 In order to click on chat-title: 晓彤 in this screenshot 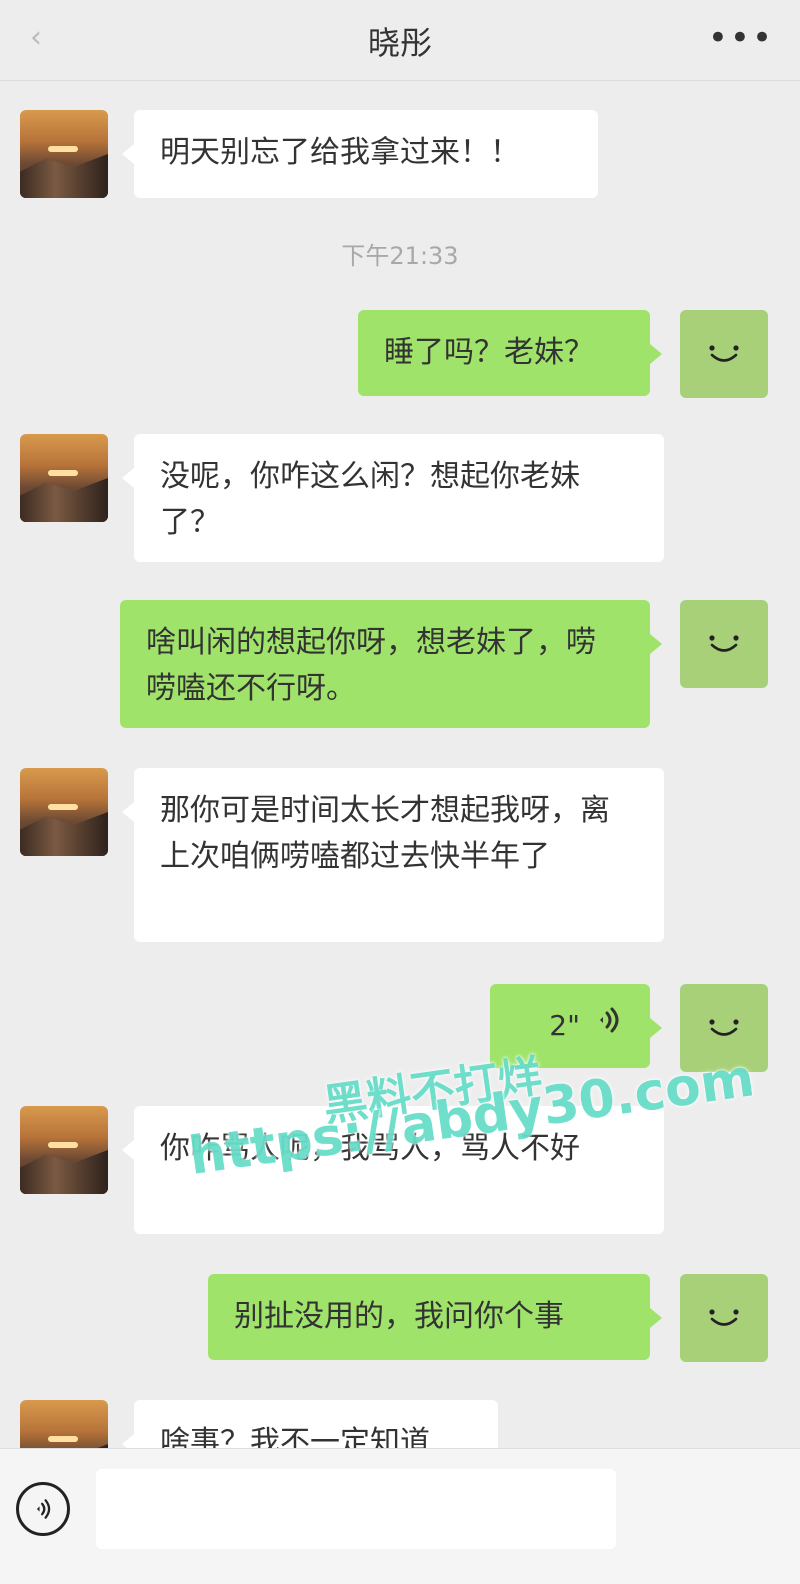, I will do `click(399, 43)`.